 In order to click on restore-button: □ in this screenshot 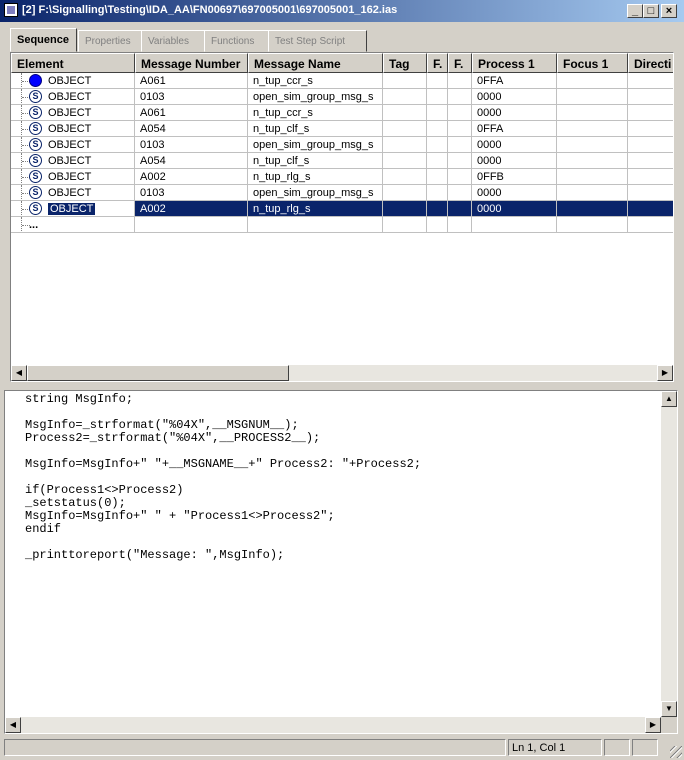, I will do `click(651, 11)`.